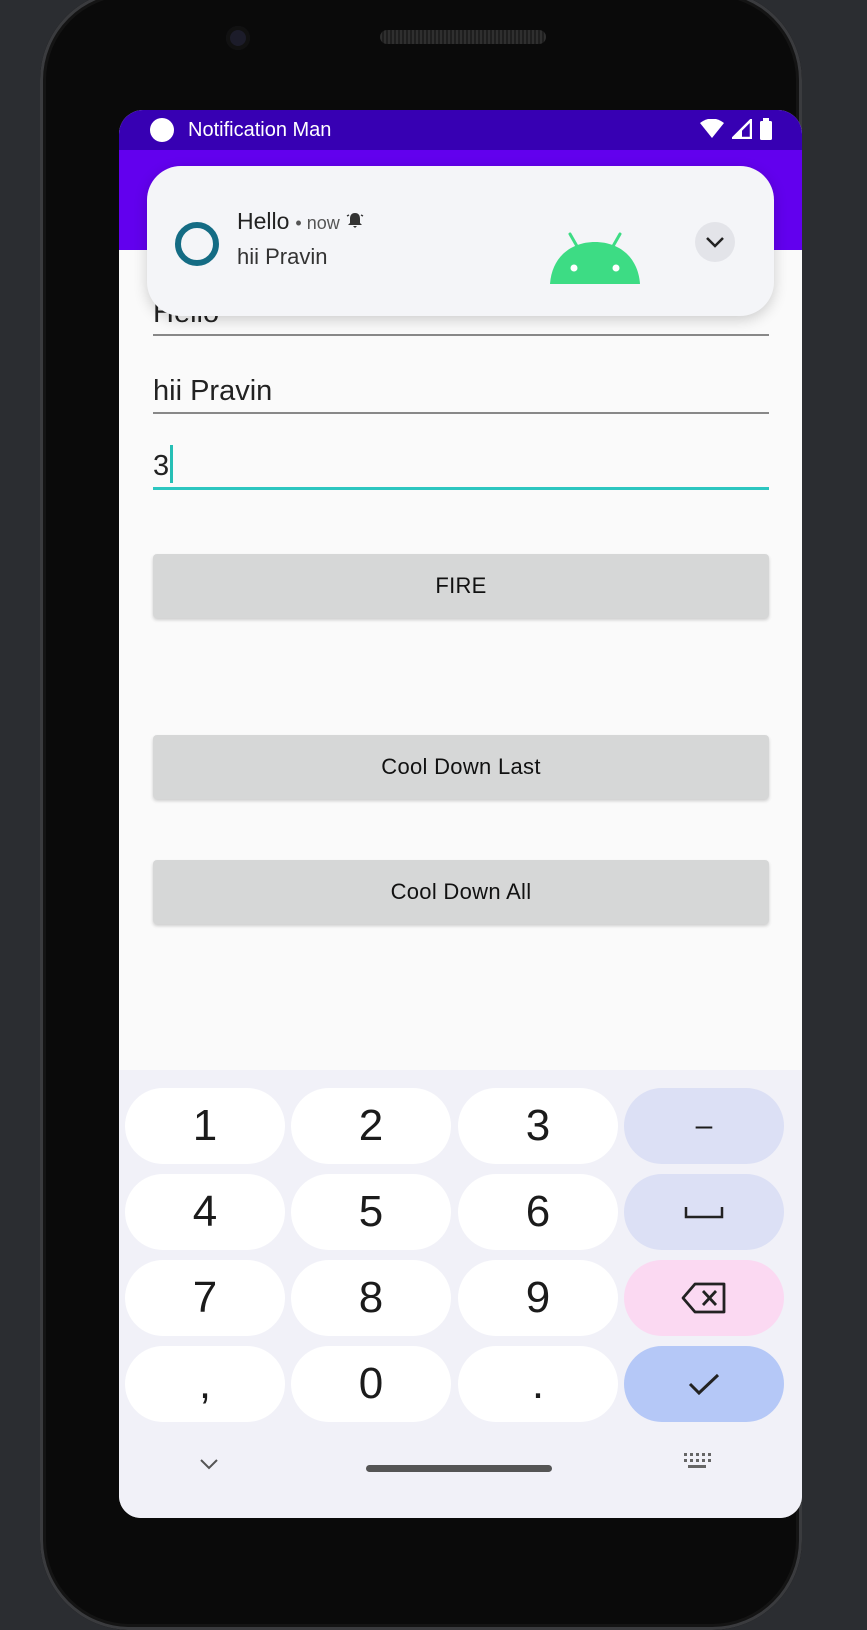  I want to click on key-9: 9, so click(538, 1298).